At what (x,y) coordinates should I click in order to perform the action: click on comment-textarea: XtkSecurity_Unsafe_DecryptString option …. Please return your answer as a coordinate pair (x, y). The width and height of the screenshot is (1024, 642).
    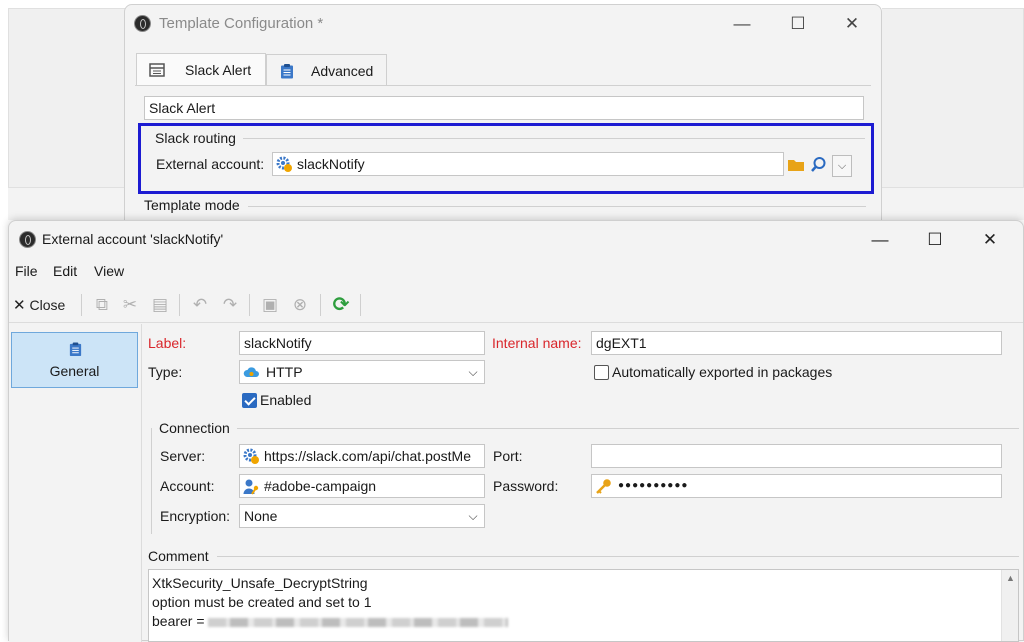
    Looking at the image, I should click on (583, 605).